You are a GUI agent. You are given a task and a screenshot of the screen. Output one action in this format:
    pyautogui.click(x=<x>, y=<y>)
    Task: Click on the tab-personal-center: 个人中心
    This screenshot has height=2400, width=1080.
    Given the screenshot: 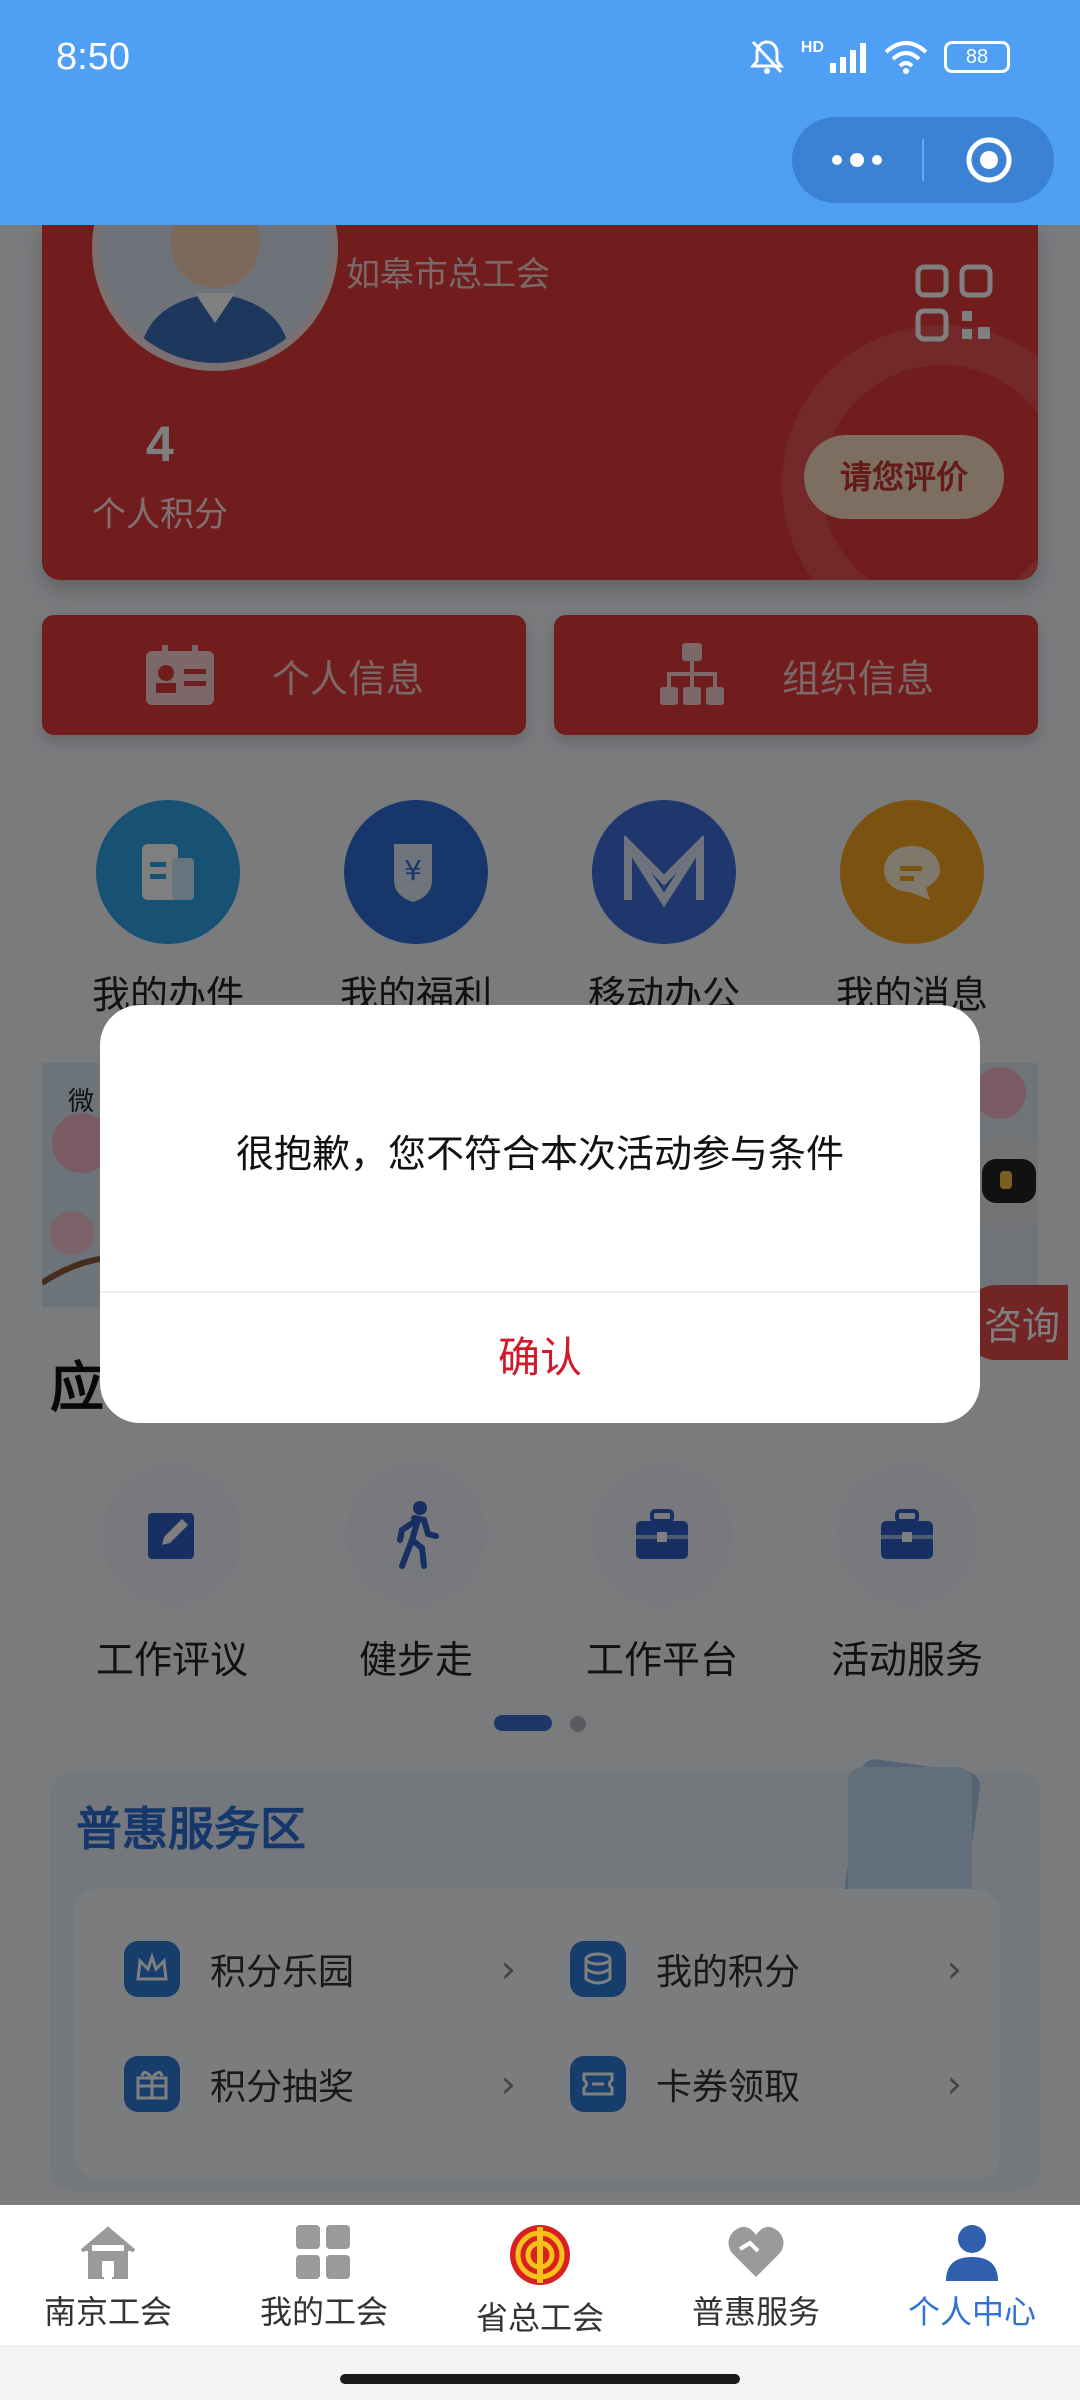 What is the action you would take?
    pyautogui.click(x=972, y=2275)
    